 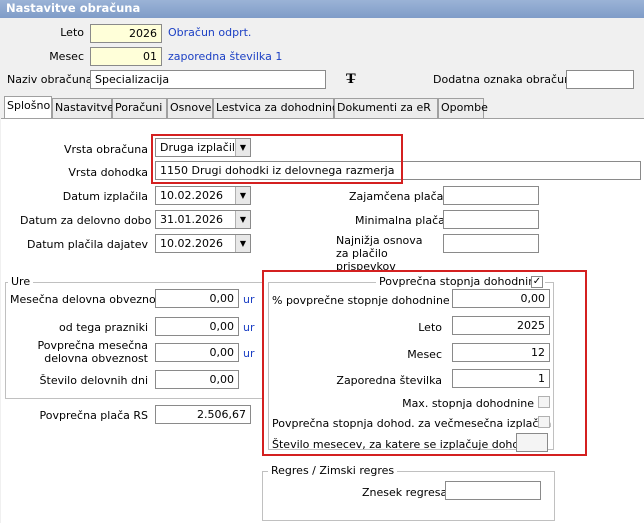 I want to click on minimalna-label: Minimalna plača, so click(x=400, y=220).